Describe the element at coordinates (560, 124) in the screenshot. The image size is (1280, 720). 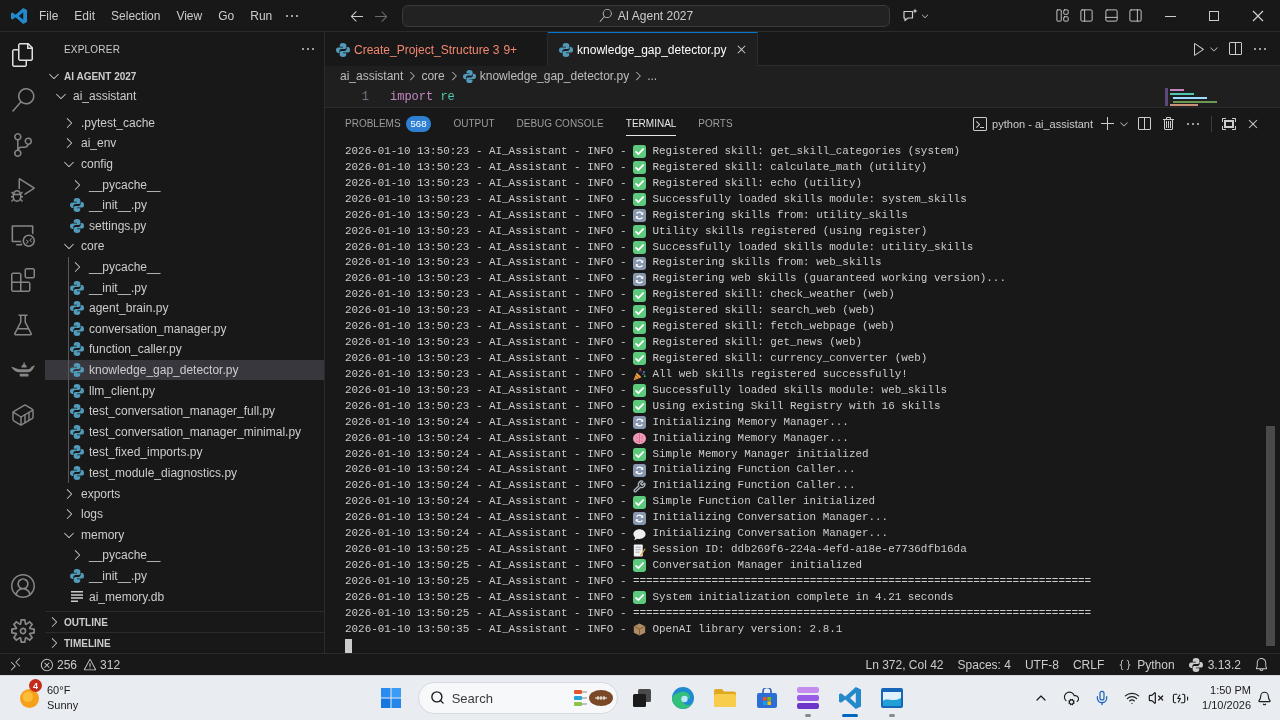
I see `panel-tab: DEBUG CONSOLE` at that location.